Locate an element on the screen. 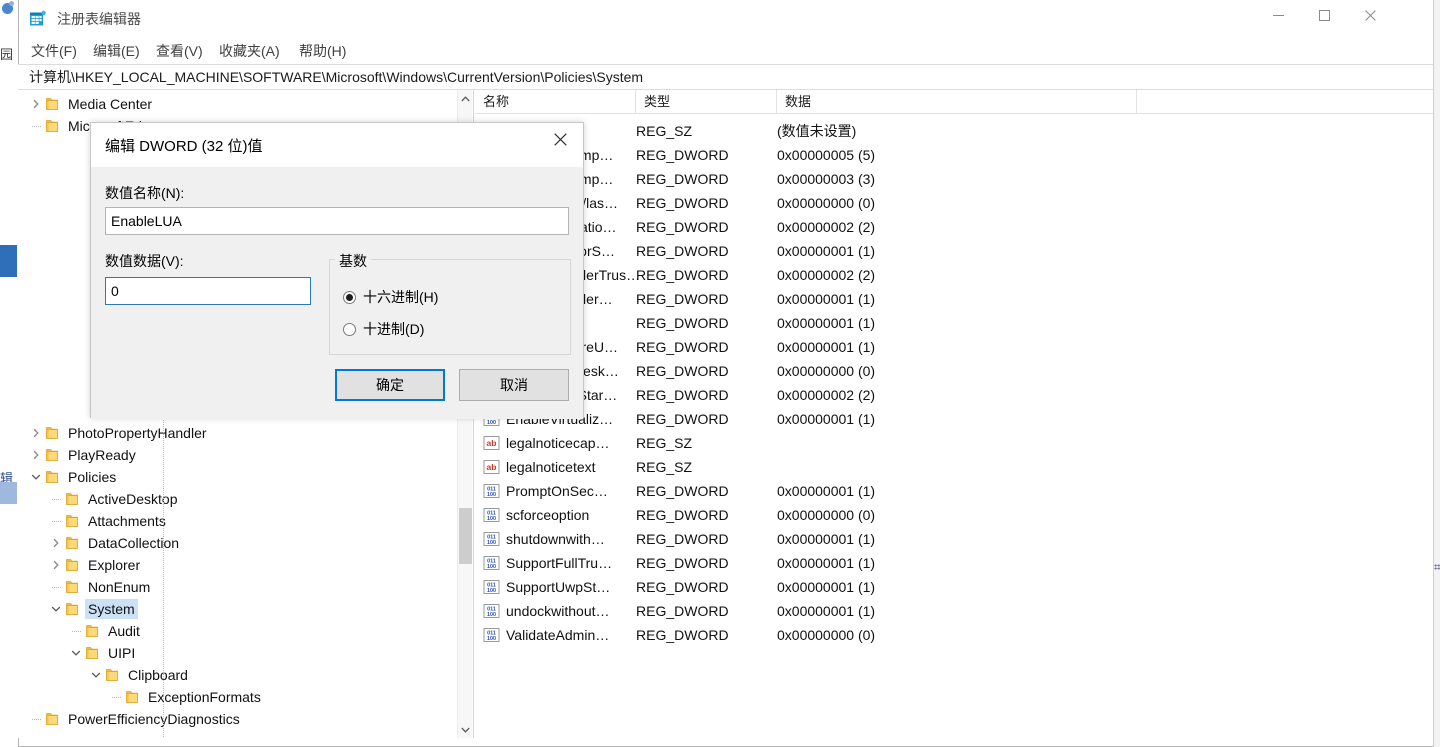 The image size is (1440, 747). tree-scroll-down-button is located at coordinates (465, 729).